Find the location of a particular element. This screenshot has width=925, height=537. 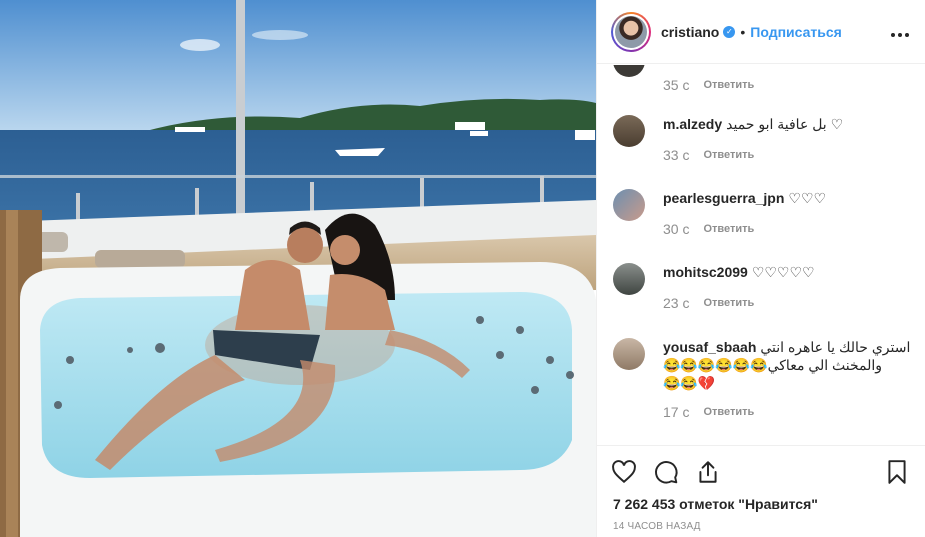

share-icon is located at coordinates (708, 472).